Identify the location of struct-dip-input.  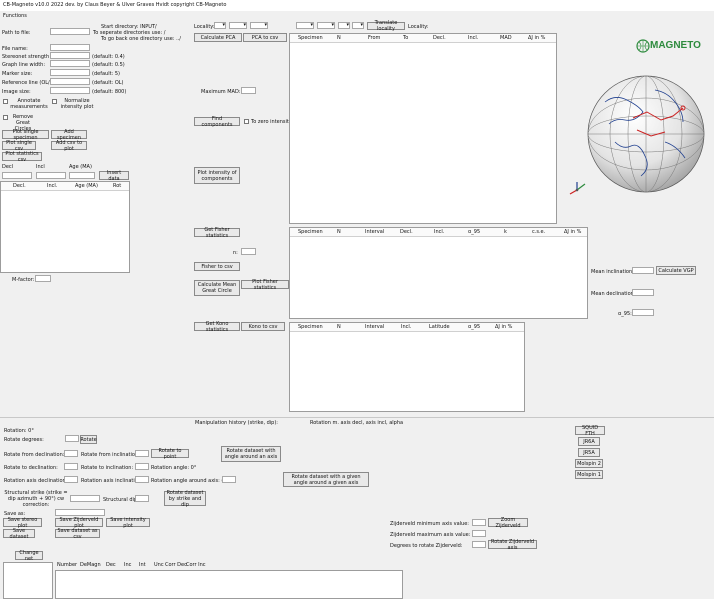
(142, 498).